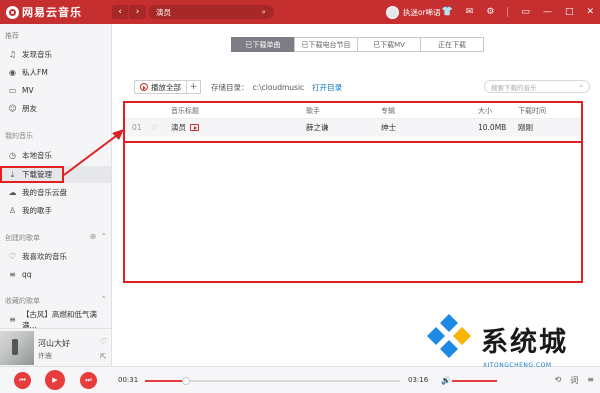 The height and width of the screenshot is (393, 600). Describe the element at coordinates (12, 155) in the screenshot. I see `local-music-icon: ◷` at that location.